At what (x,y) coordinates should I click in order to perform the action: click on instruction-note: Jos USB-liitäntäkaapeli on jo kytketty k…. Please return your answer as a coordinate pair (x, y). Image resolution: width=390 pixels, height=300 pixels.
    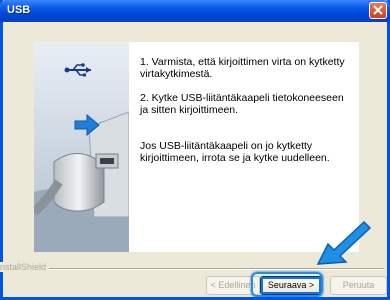
    Looking at the image, I should click on (235, 152).